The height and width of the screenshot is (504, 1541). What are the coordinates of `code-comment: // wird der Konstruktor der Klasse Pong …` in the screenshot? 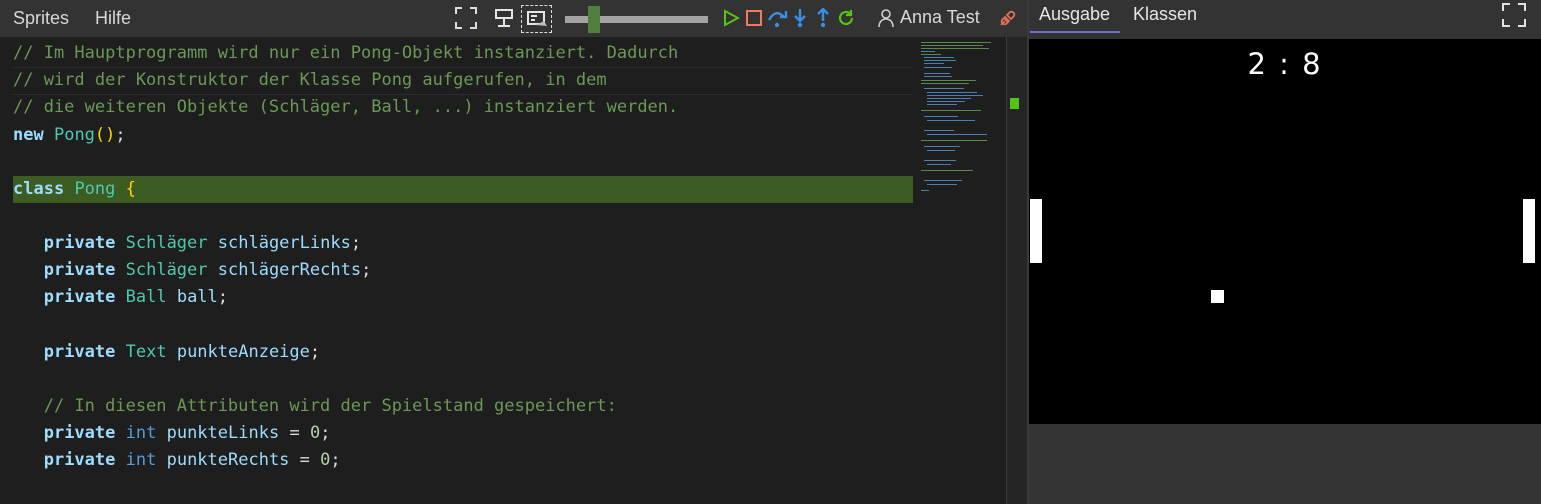 It's located at (310, 80).